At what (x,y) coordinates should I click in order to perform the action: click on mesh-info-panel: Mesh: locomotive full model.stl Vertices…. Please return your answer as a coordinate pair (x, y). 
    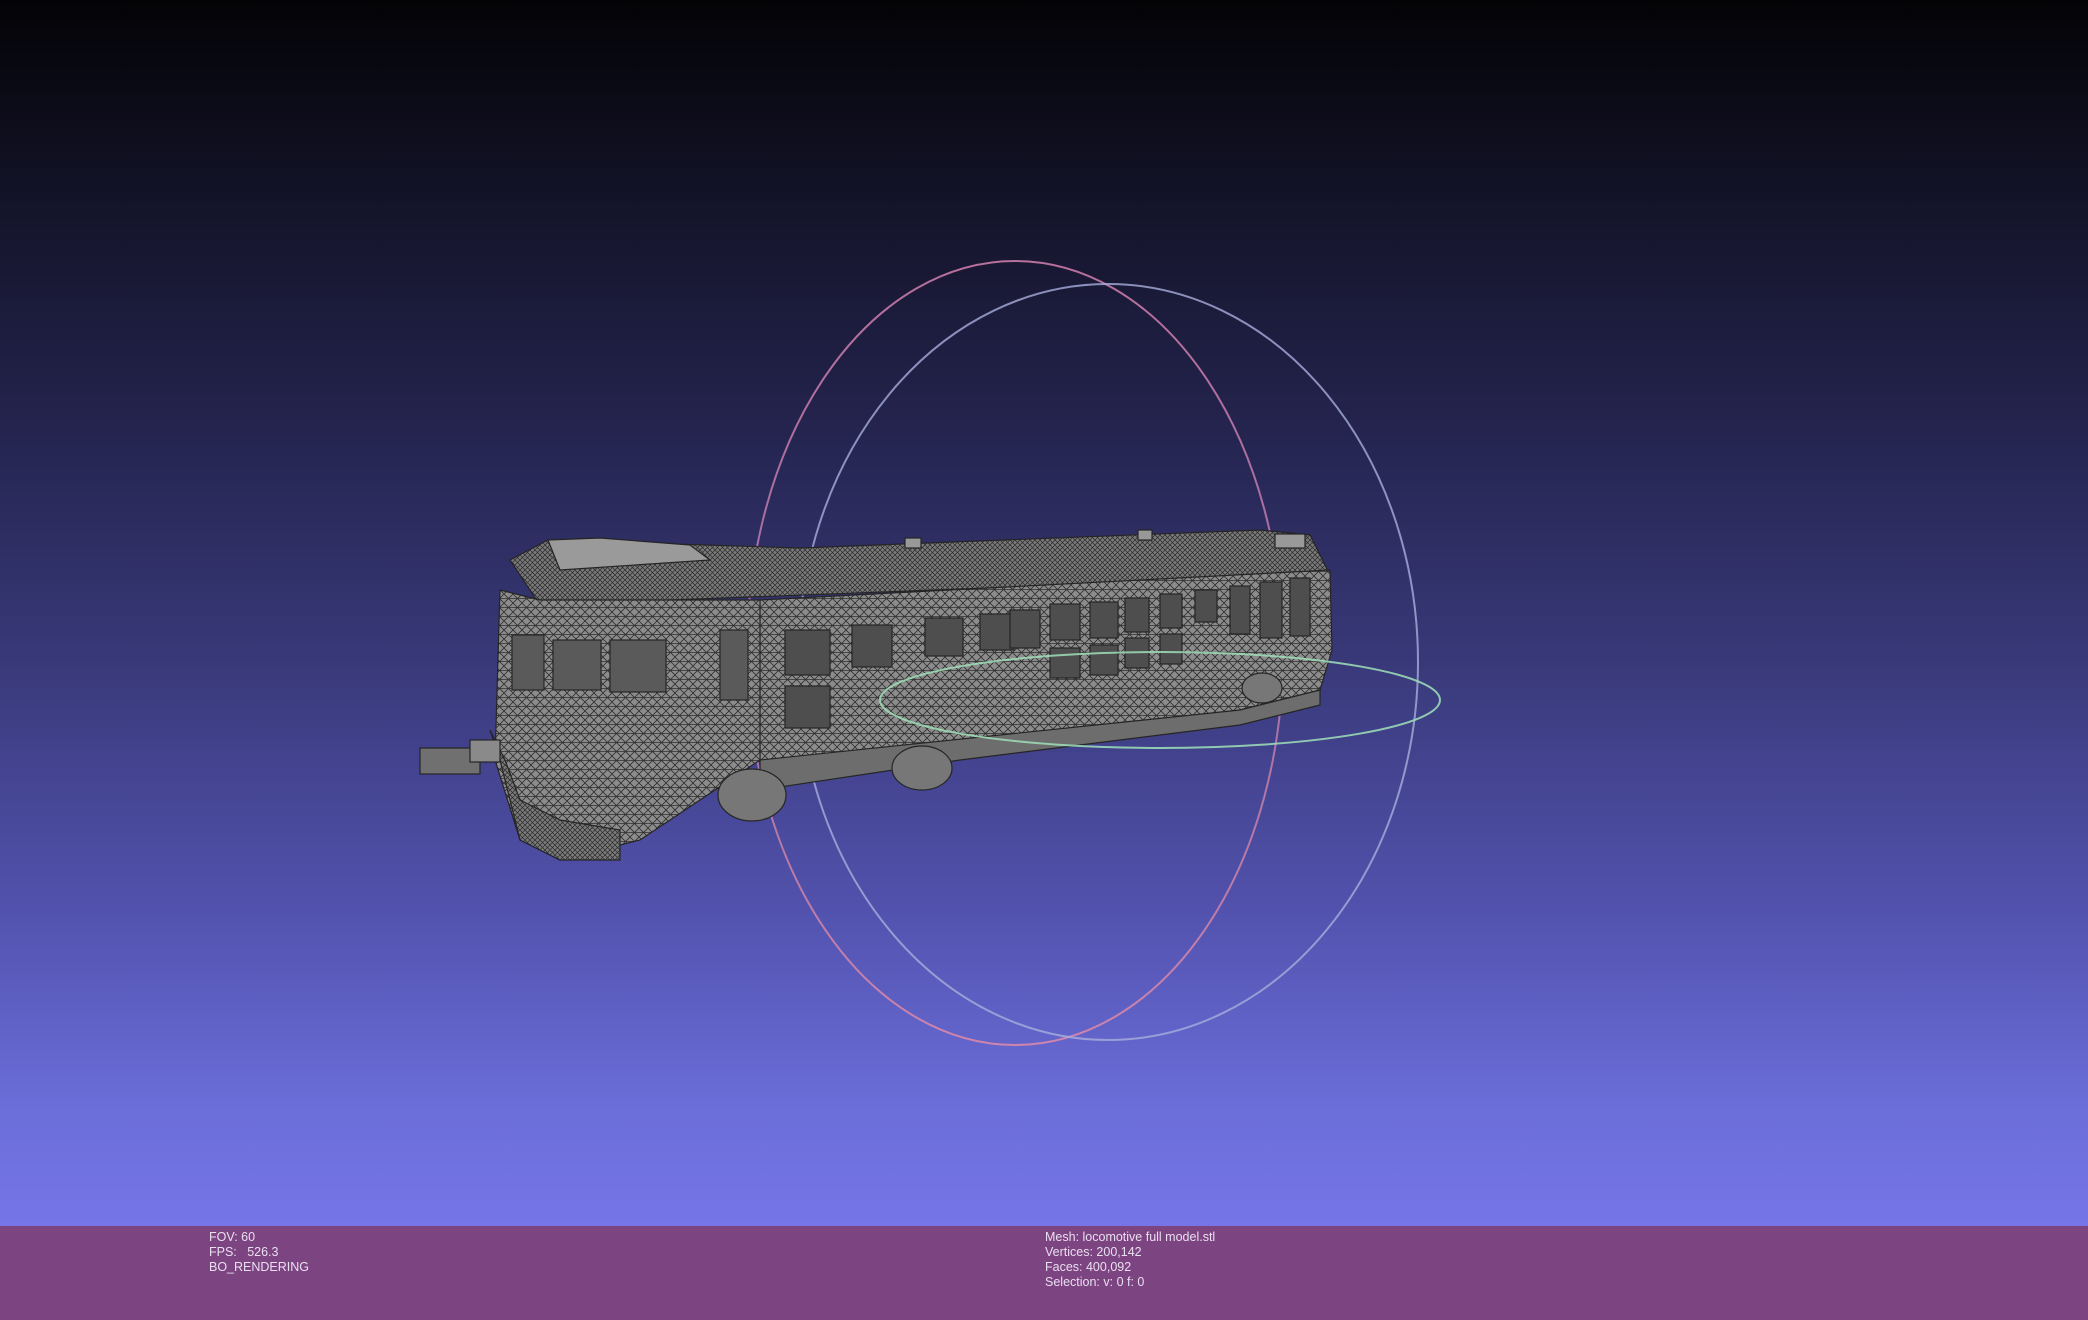
    Looking at the image, I should click on (1130, 1260).